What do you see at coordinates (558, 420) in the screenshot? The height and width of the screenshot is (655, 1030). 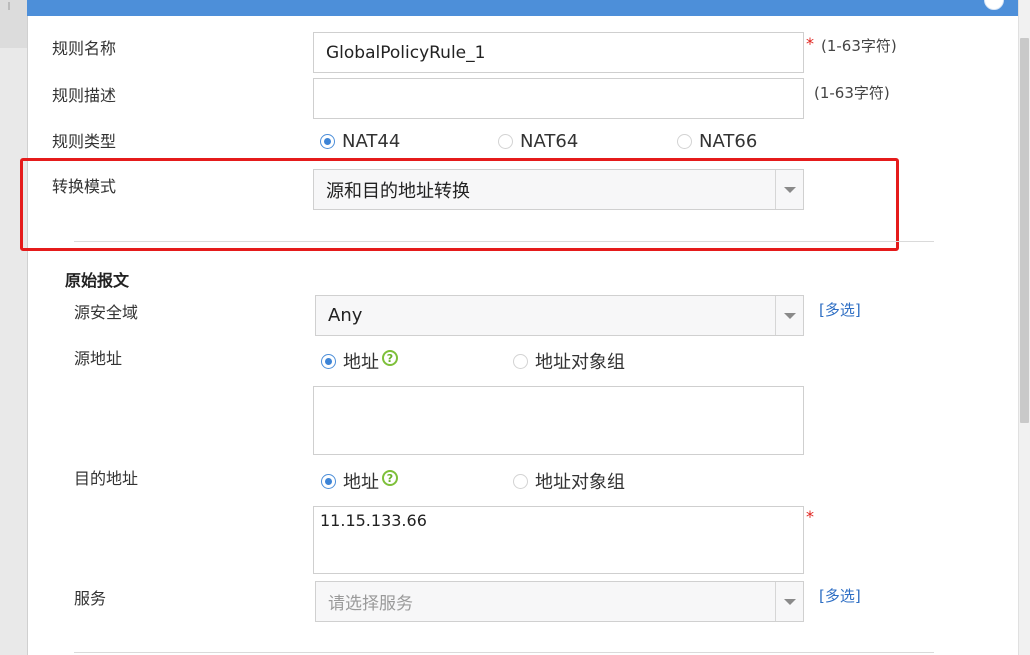 I see `src-addr-textarea` at bounding box center [558, 420].